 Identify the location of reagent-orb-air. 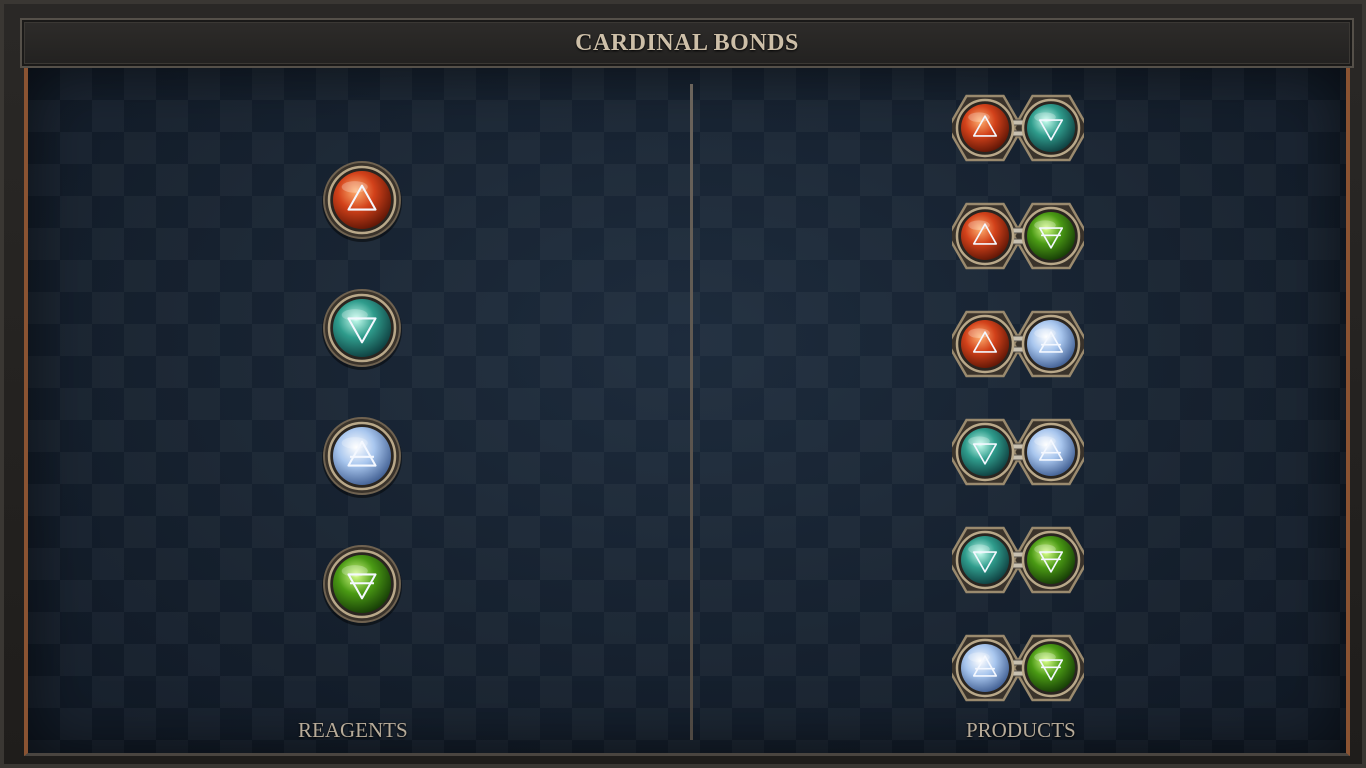
(362, 456).